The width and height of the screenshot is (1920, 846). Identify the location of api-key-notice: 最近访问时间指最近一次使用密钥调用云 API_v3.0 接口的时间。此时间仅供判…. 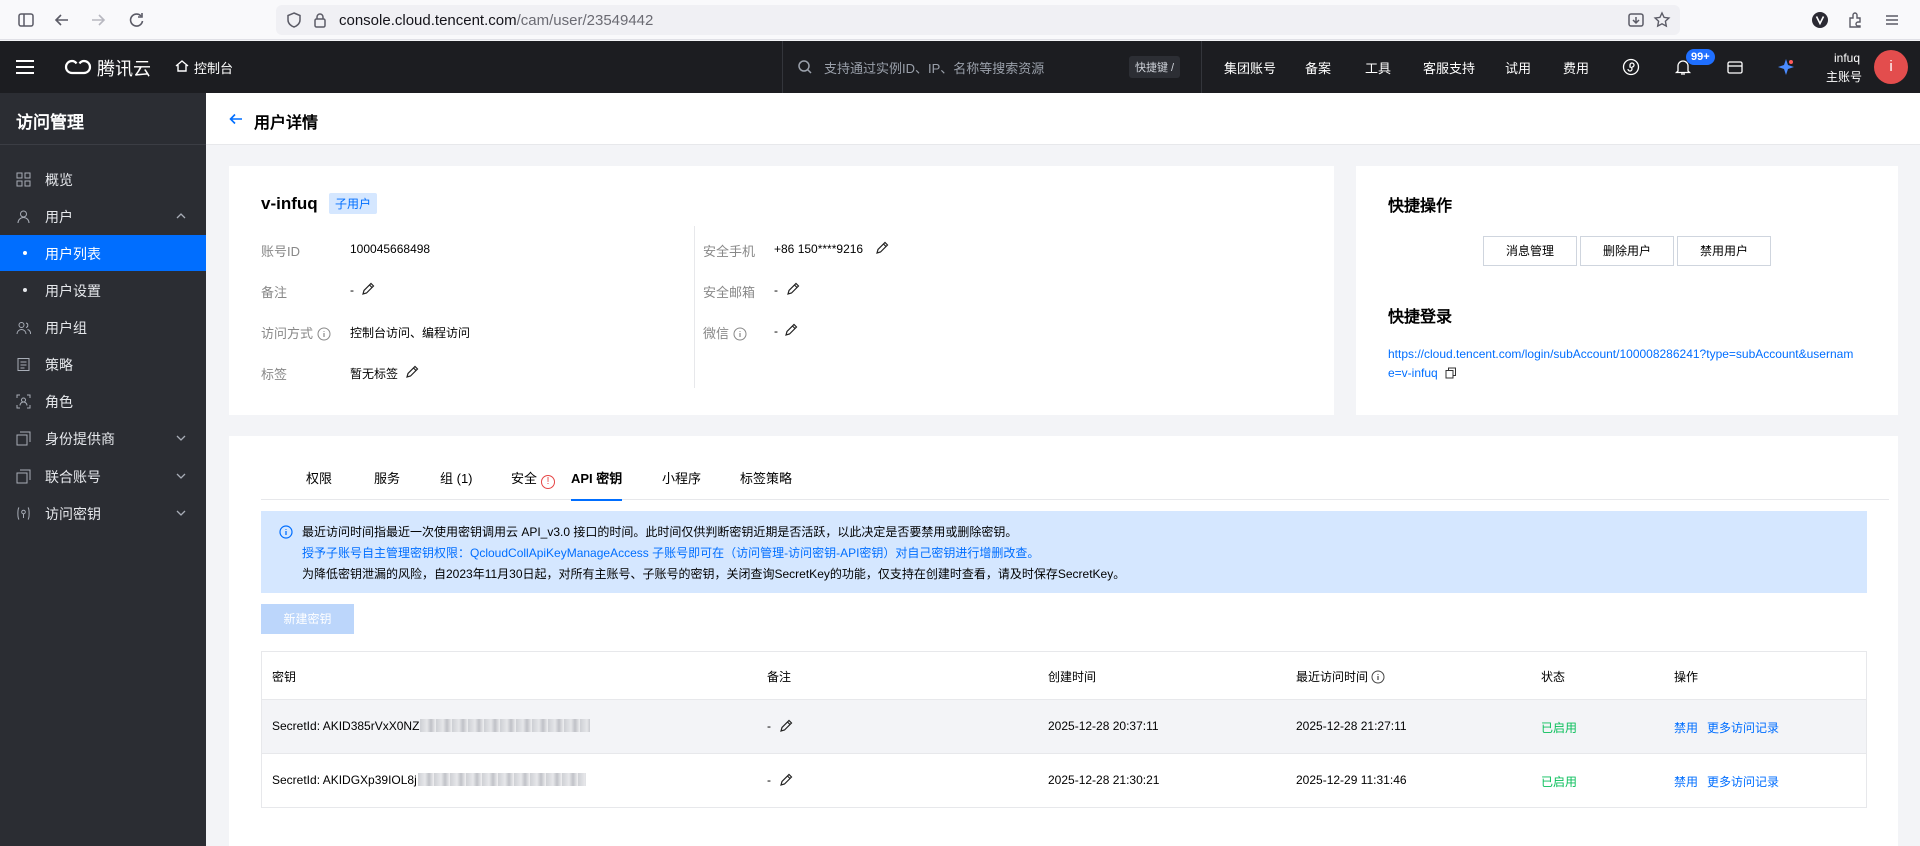
(1064, 552).